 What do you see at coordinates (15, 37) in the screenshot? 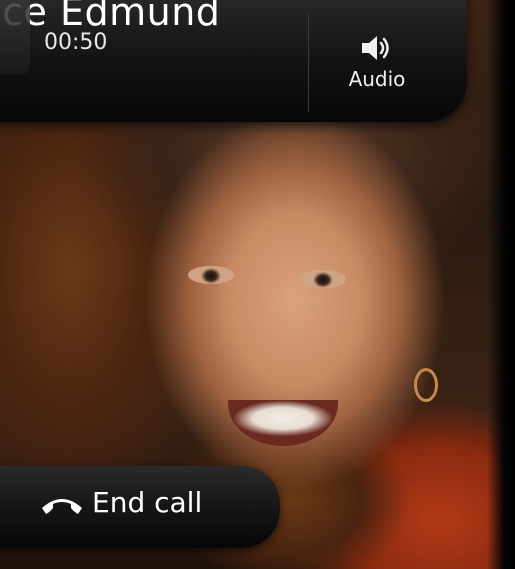
I see `side-tab` at bounding box center [15, 37].